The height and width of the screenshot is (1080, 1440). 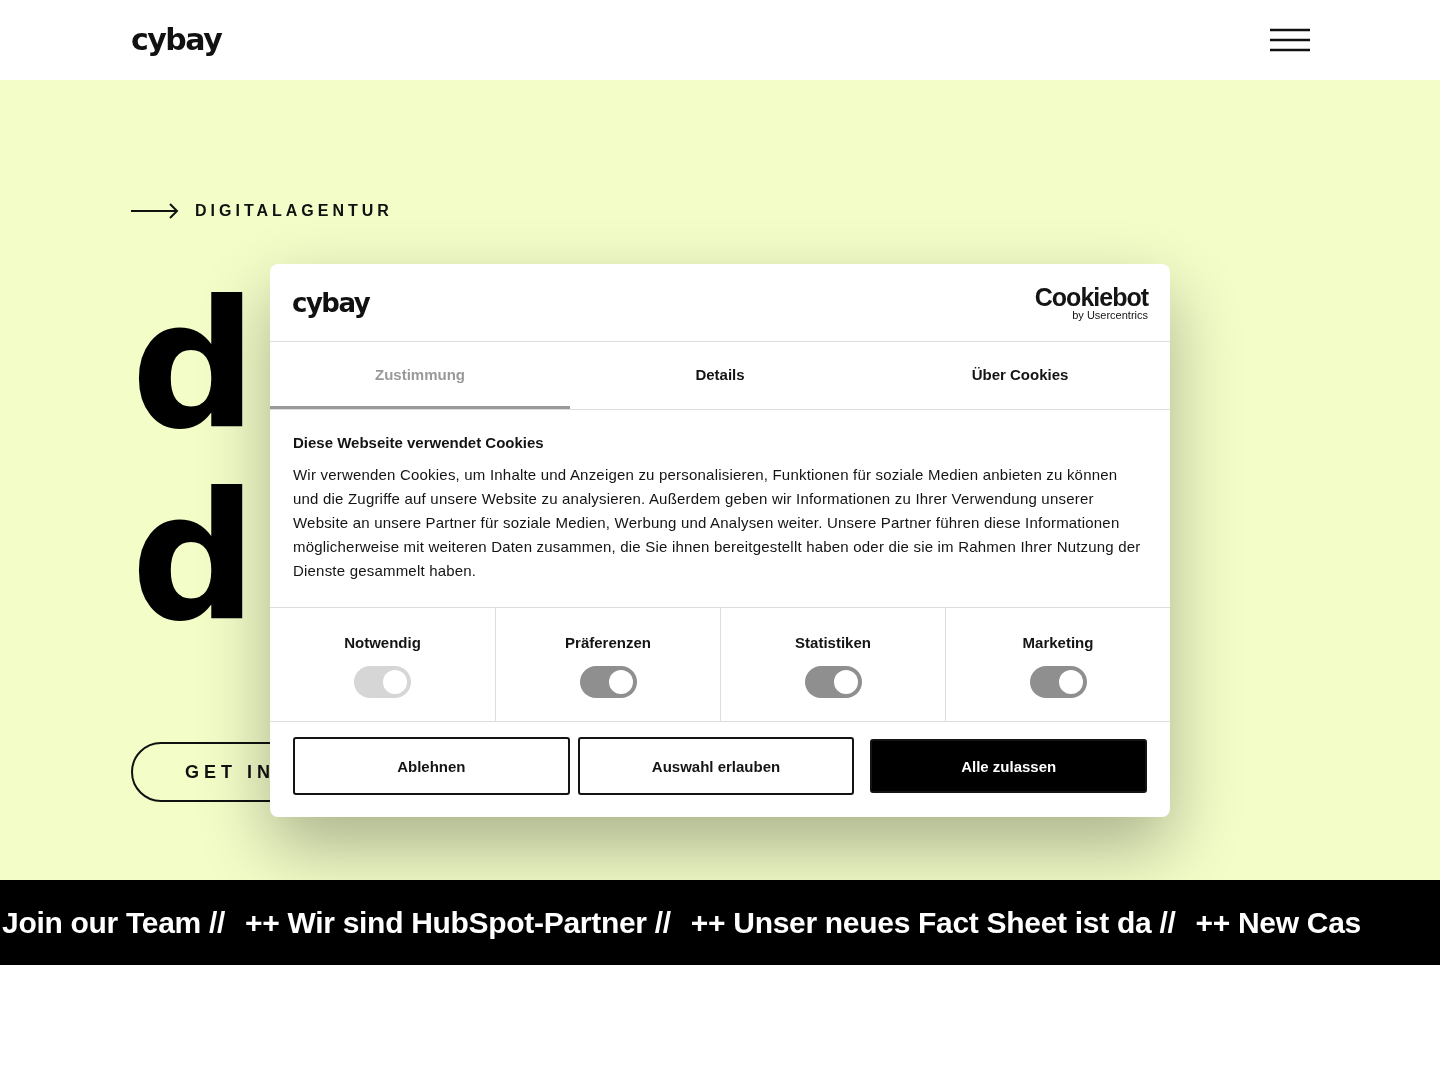 What do you see at coordinates (716, 766) in the screenshot?
I see `consent-button: Auswahl erlauben` at bounding box center [716, 766].